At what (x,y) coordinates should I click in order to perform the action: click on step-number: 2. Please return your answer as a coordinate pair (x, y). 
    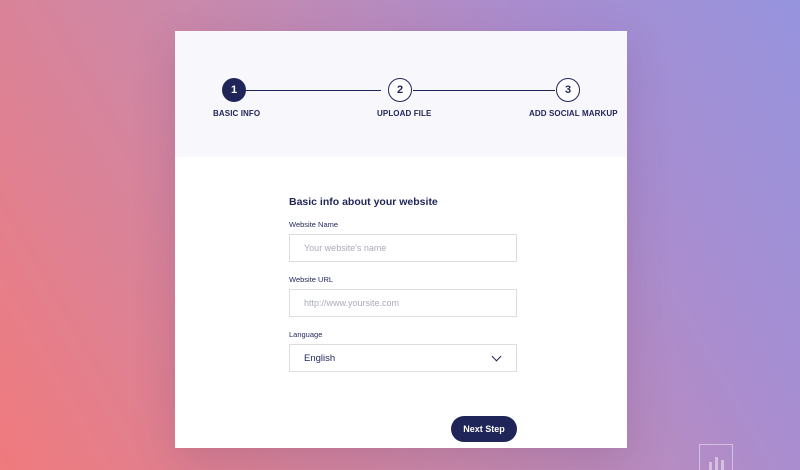
    Looking at the image, I should click on (400, 90).